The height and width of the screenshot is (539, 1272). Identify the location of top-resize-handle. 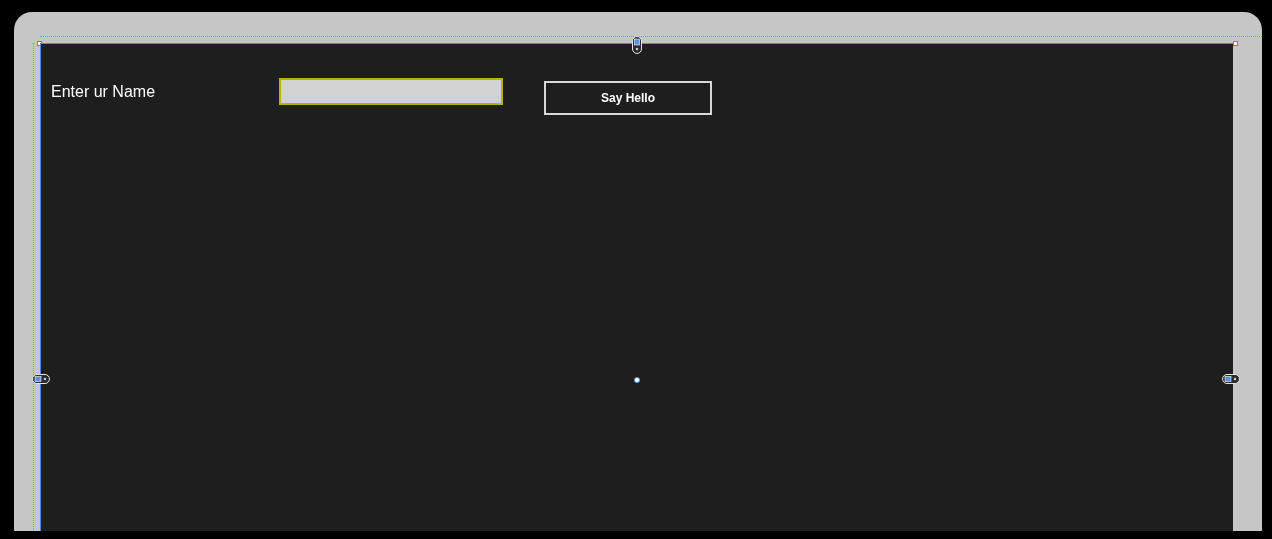
(637, 45).